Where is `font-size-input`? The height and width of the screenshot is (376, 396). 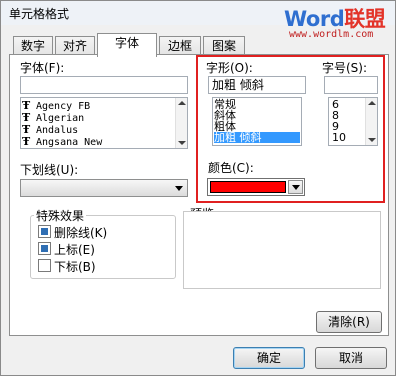
font-size-input is located at coordinates (351, 85).